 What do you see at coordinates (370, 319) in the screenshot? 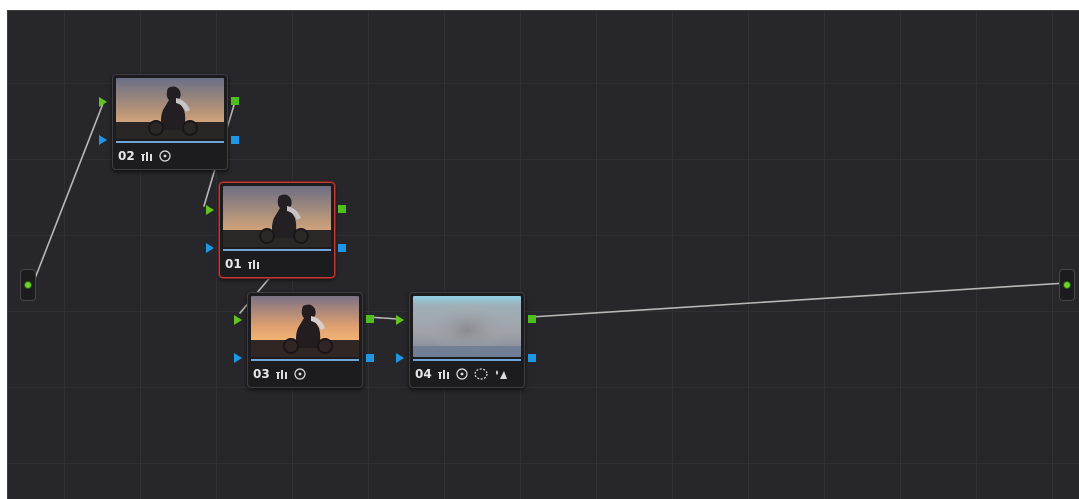
I see `node-03-rgb-output` at bounding box center [370, 319].